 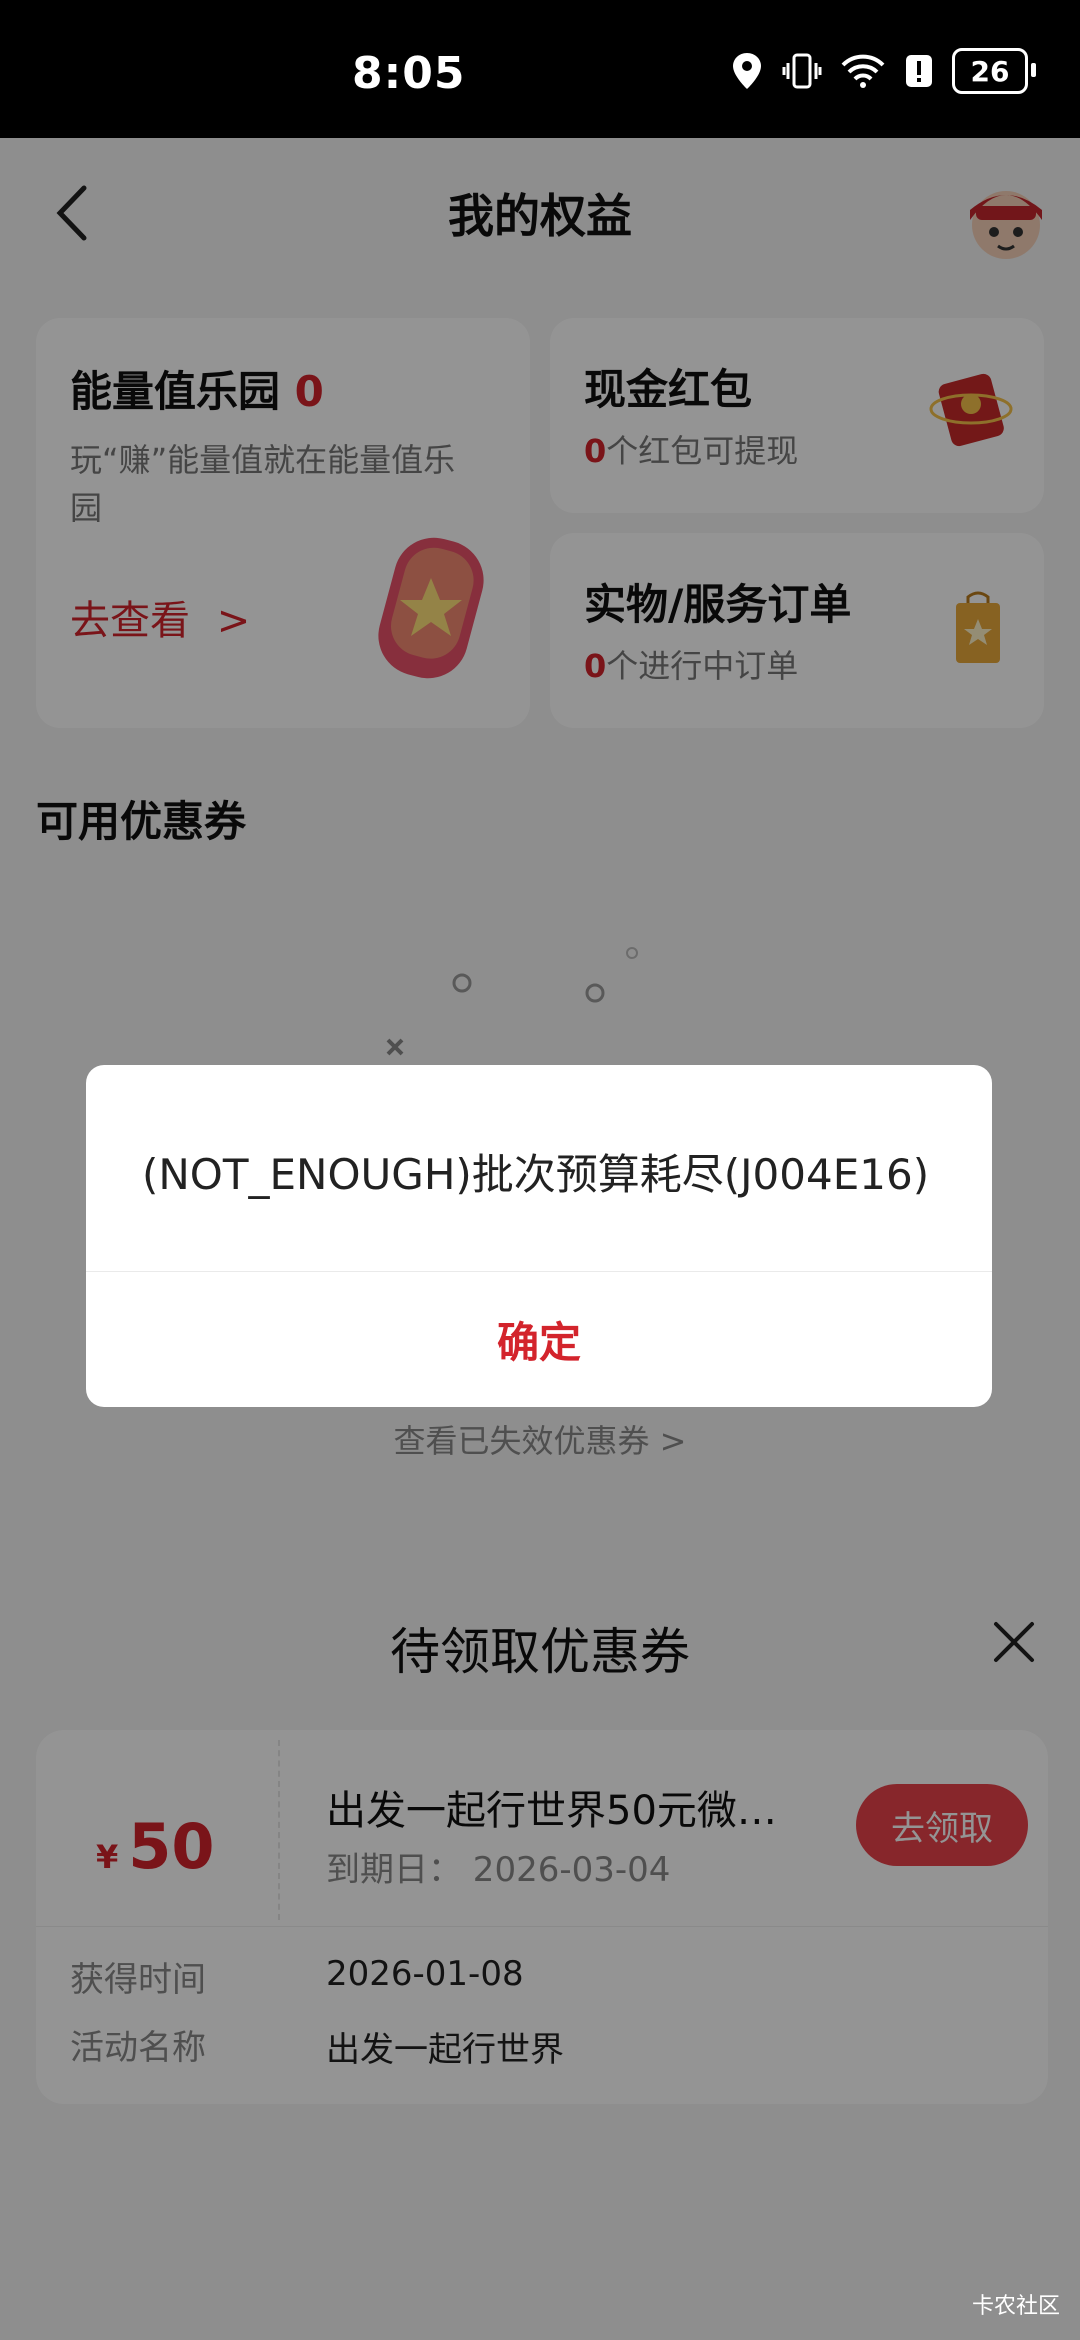 What do you see at coordinates (802, 71) in the screenshot?
I see `vibrate-icon` at bounding box center [802, 71].